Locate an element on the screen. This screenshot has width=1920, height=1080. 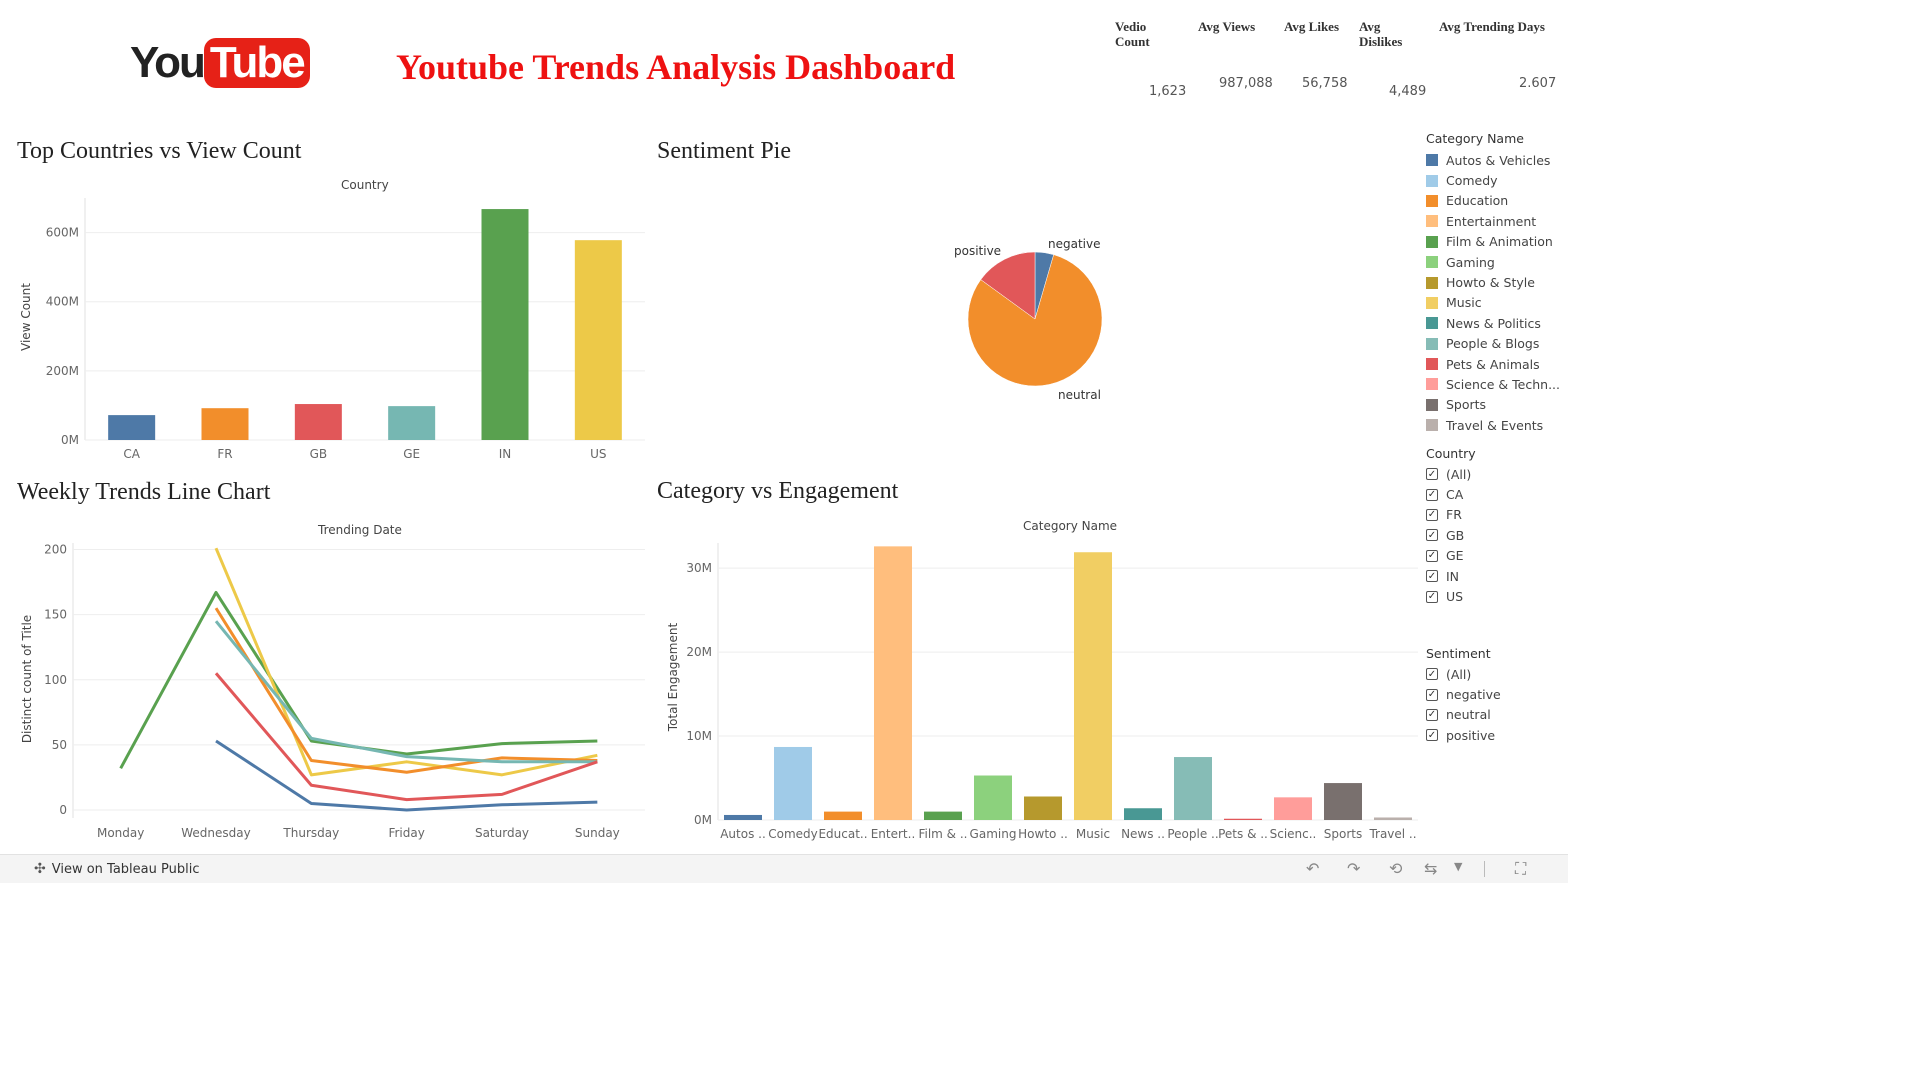
x-tick-label: Wednesday is located at coordinates (215, 833).